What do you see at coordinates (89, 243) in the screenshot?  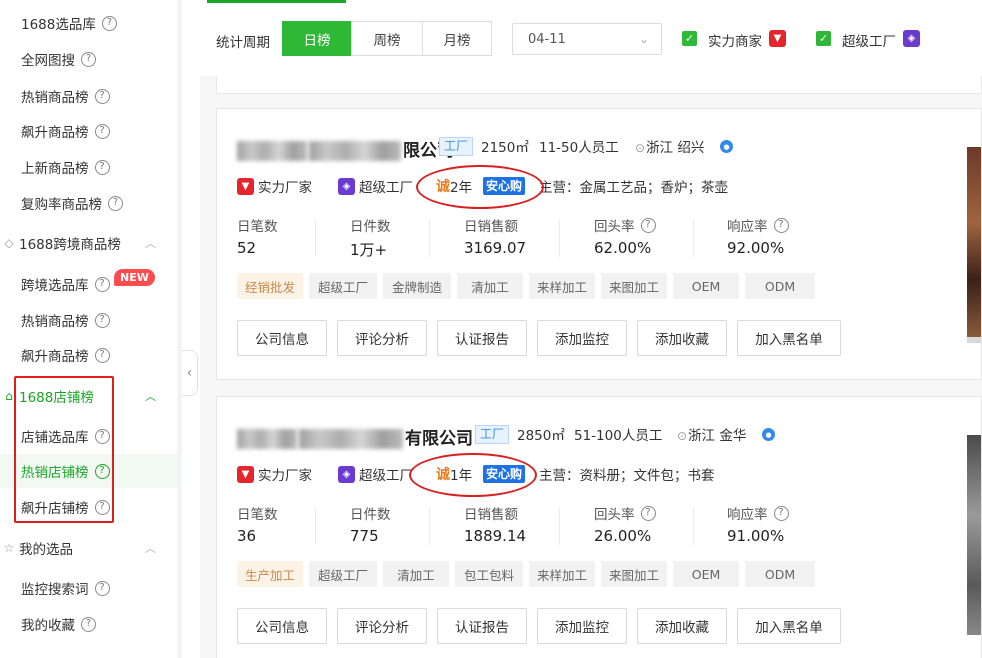 I see `sidebar-group-crossborder: ◇ 1688跨境商品榜 ︿` at bounding box center [89, 243].